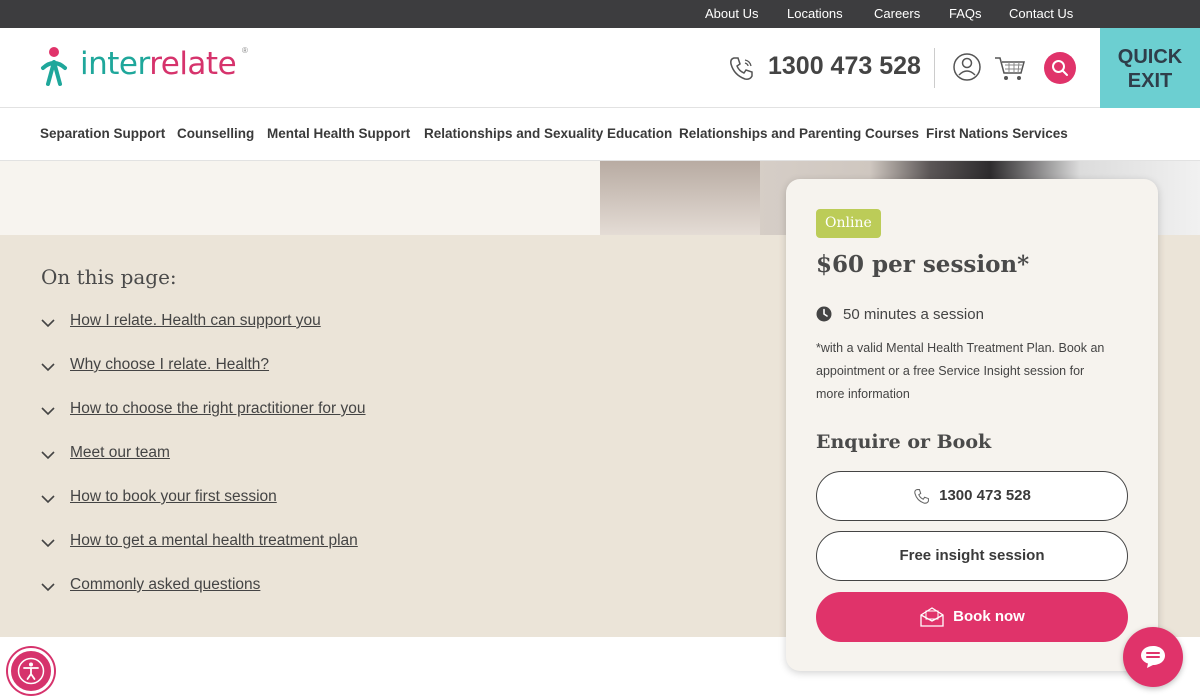 This screenshot has width=1200, height=700. I want to click on util-link-about: About Us, so click(731, 13).